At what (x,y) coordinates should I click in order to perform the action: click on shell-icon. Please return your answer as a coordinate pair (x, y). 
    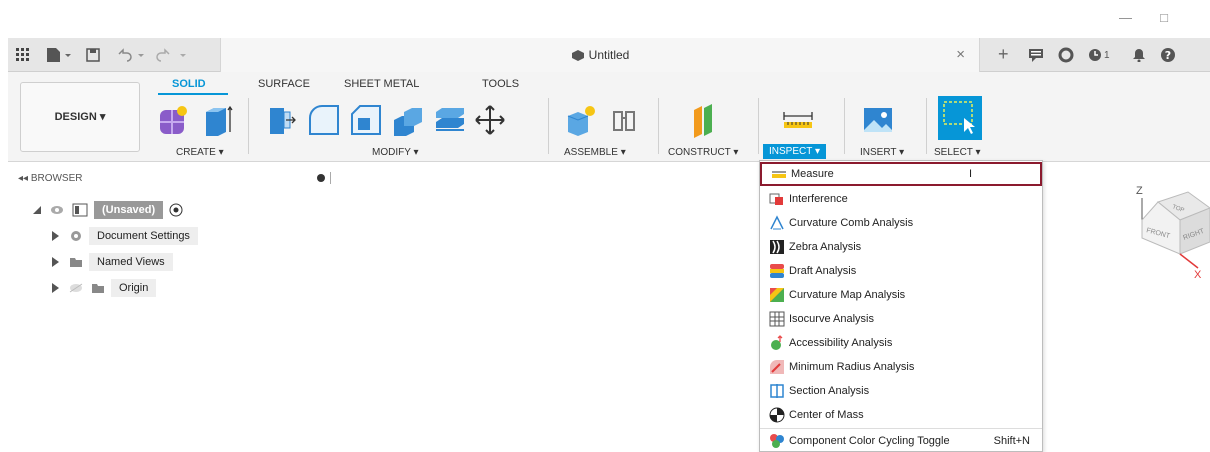
    Looking at the image, I should click on (408, 120).